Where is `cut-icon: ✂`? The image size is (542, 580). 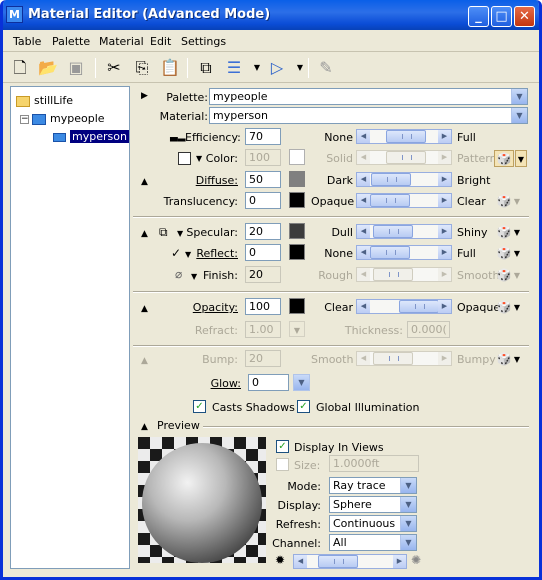
cut-icon: ✂ is located at coordinates (114, 68).